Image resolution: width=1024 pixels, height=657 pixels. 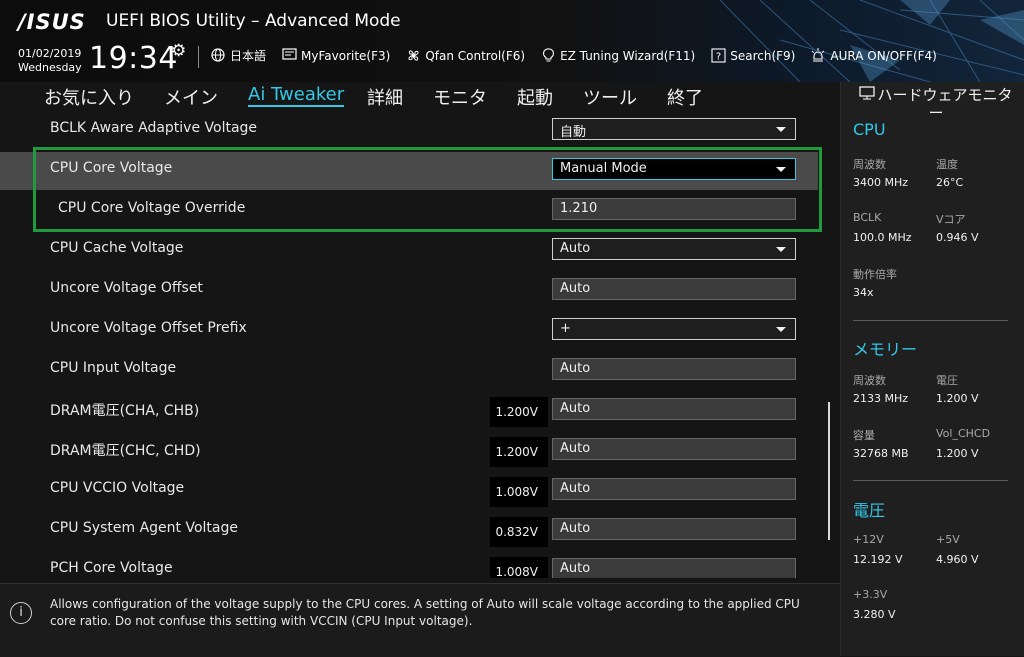 I want to click on tab-monitor: モニタ, so click(x=460, y=97).